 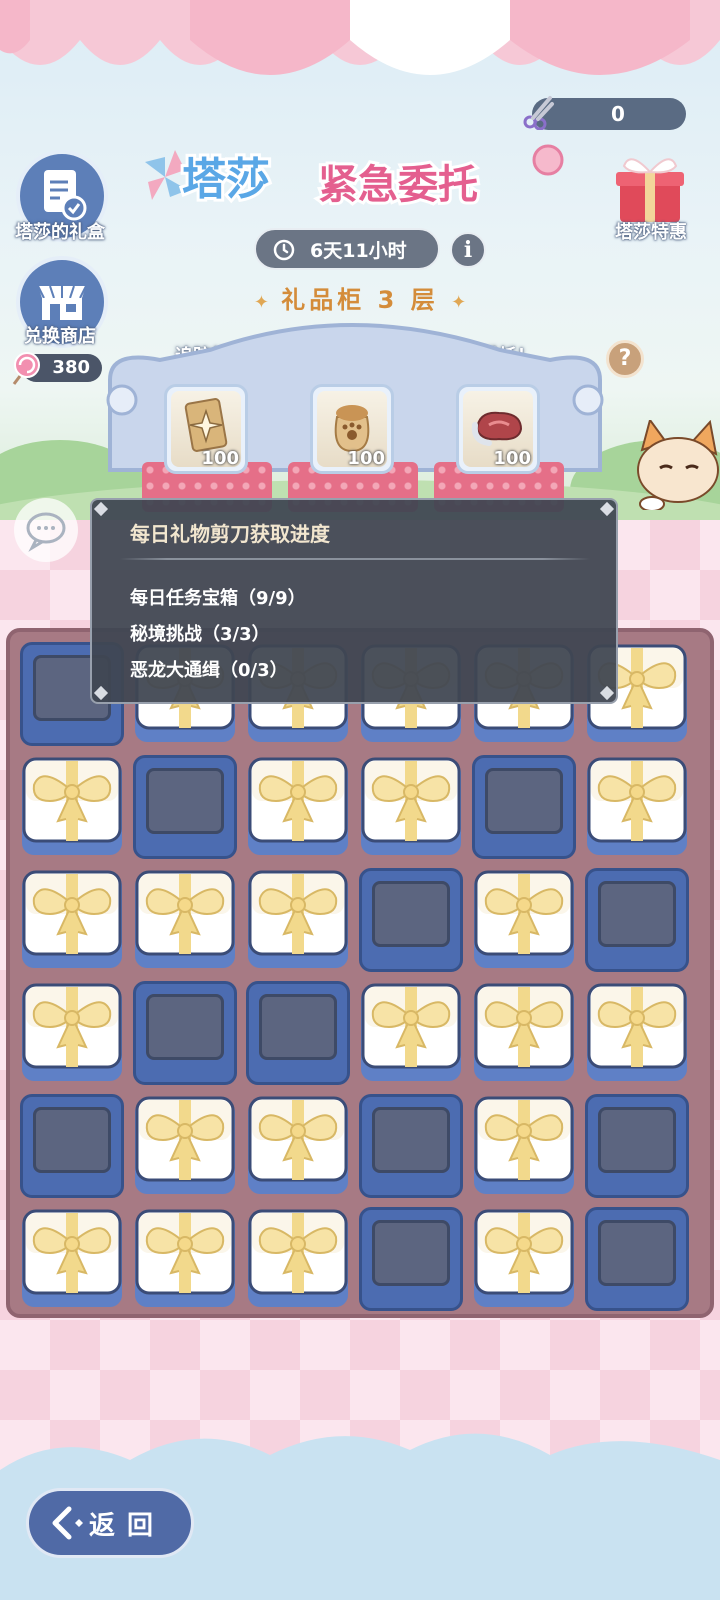 I want to click on reward-card-3: 100, so click(x=498, y=429).